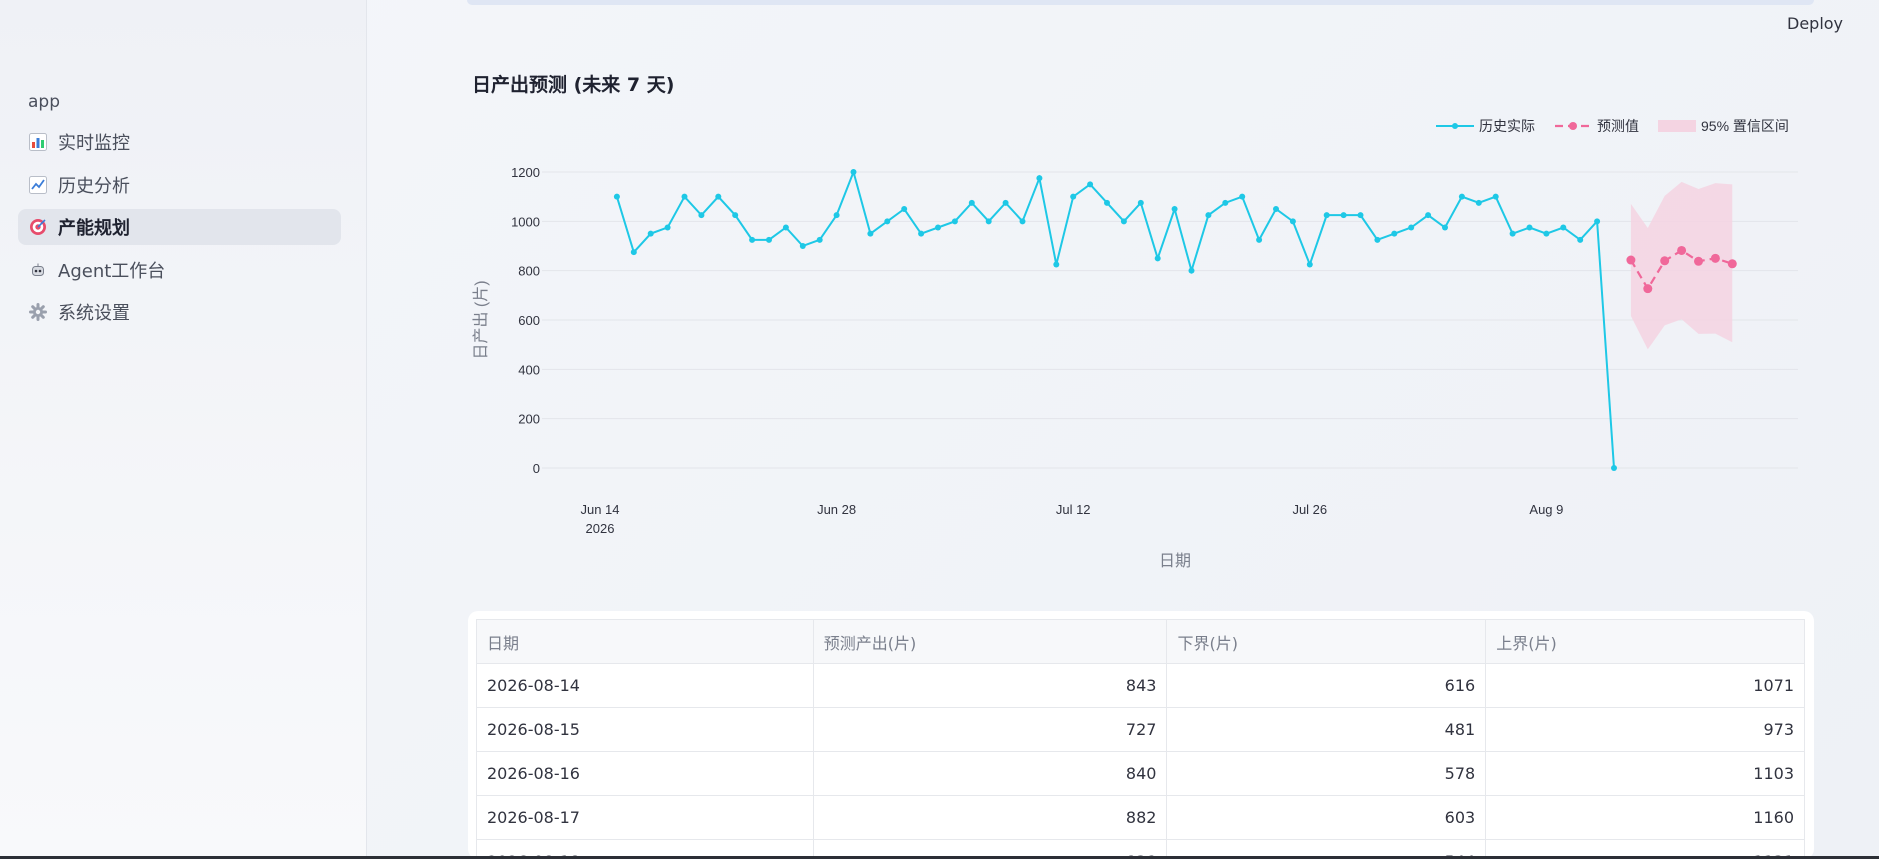 Image resolution: width=1879 pixels, height=859 pixels. I want to click on table-row: 2026-08-14 843 616 1071, so click(1140, 685).